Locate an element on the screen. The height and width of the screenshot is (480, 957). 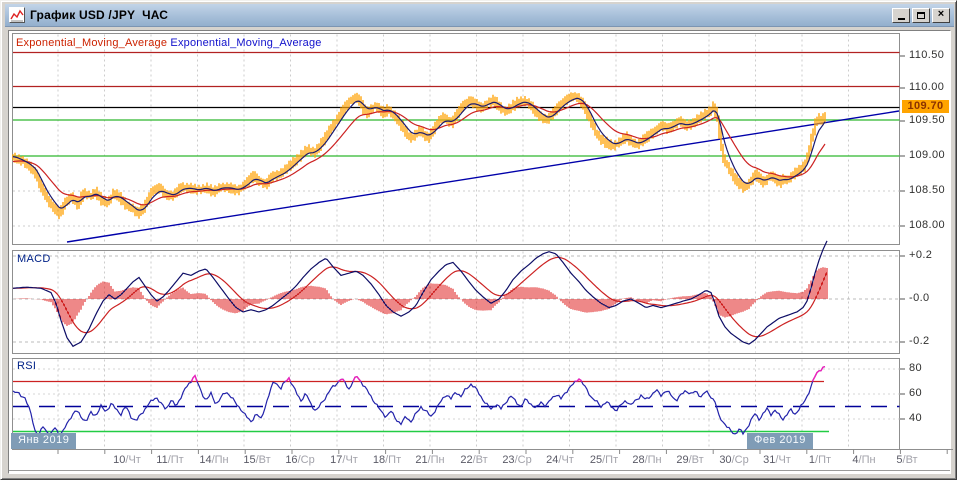
minimize-icon is located at coordinates (901, 19).